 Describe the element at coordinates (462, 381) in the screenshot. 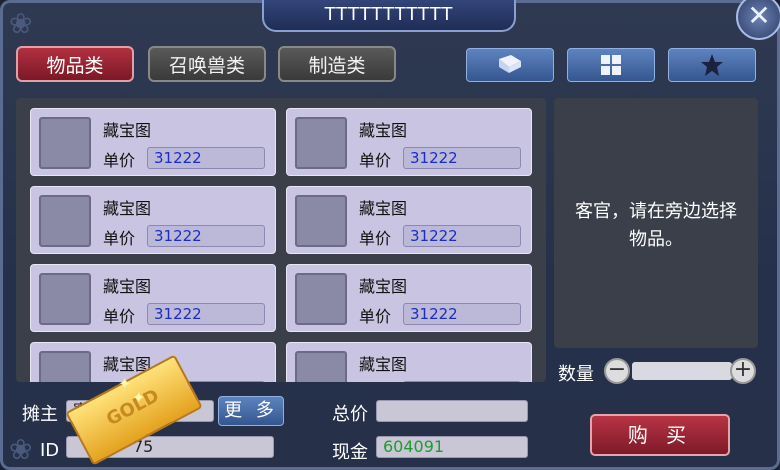

I see `price-value` at that location.